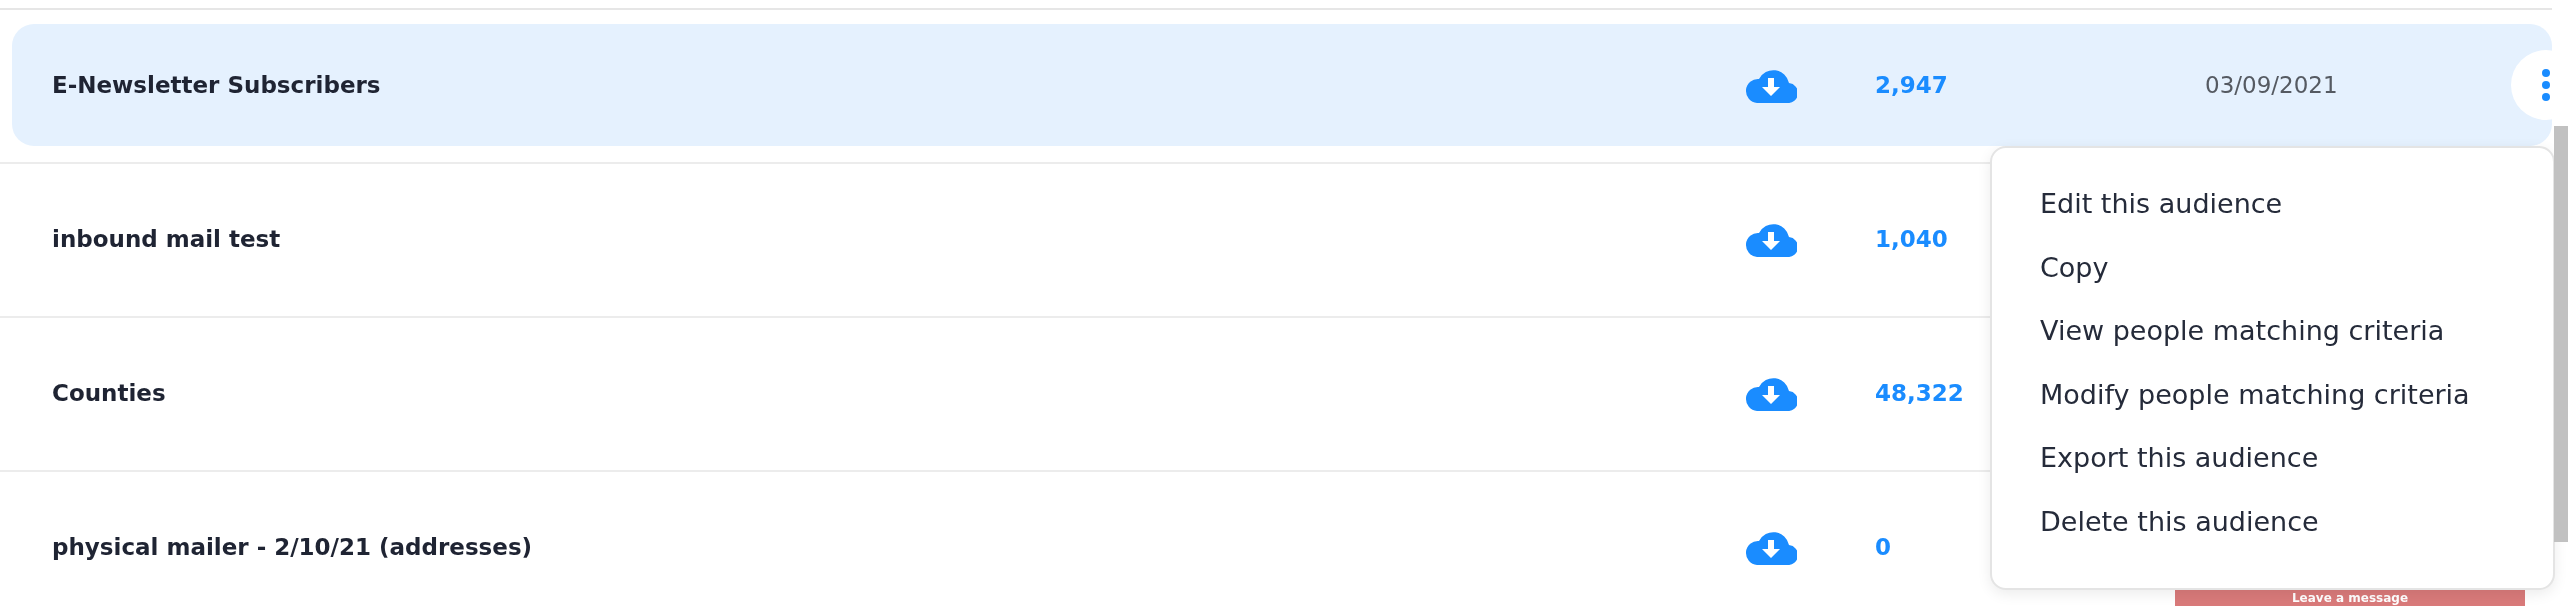  What do you see at coordinates (293, 547) in the screenshot?
I see `audience-name: physical mailer - 2/10/21 (addresses)` at bounding box center [293, 547].